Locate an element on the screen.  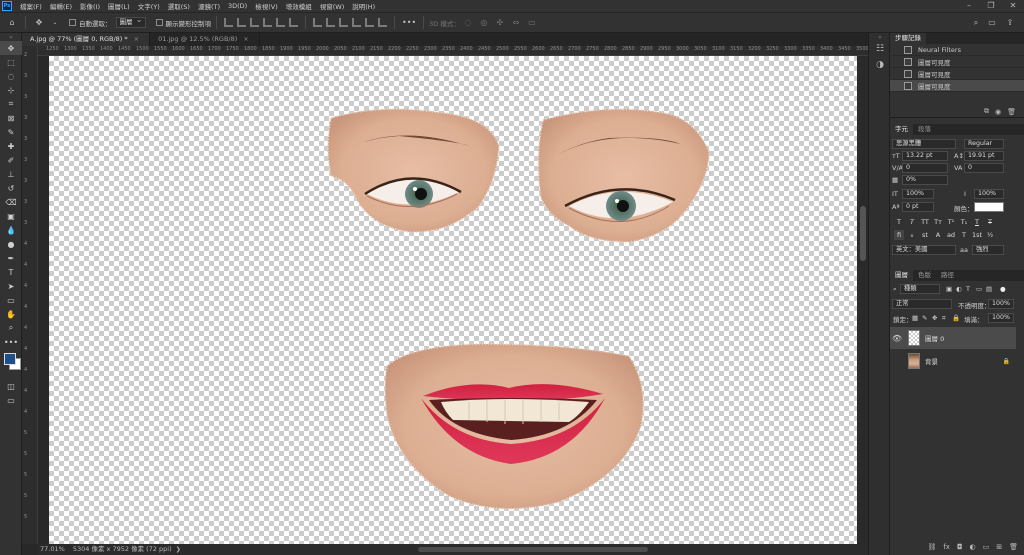
move-tool: ✥ is located at coordinates (11, 48).